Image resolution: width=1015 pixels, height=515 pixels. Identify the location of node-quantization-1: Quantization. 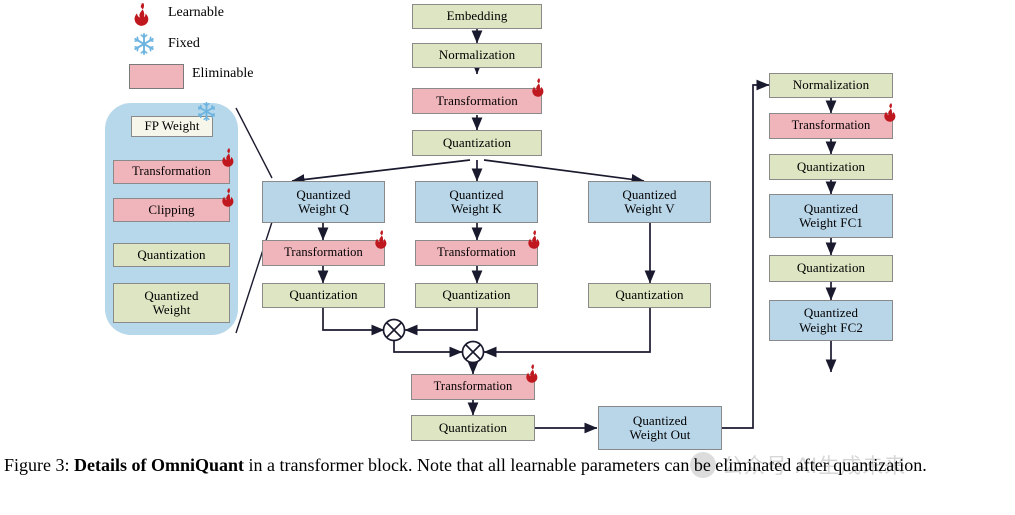
(477, 143).